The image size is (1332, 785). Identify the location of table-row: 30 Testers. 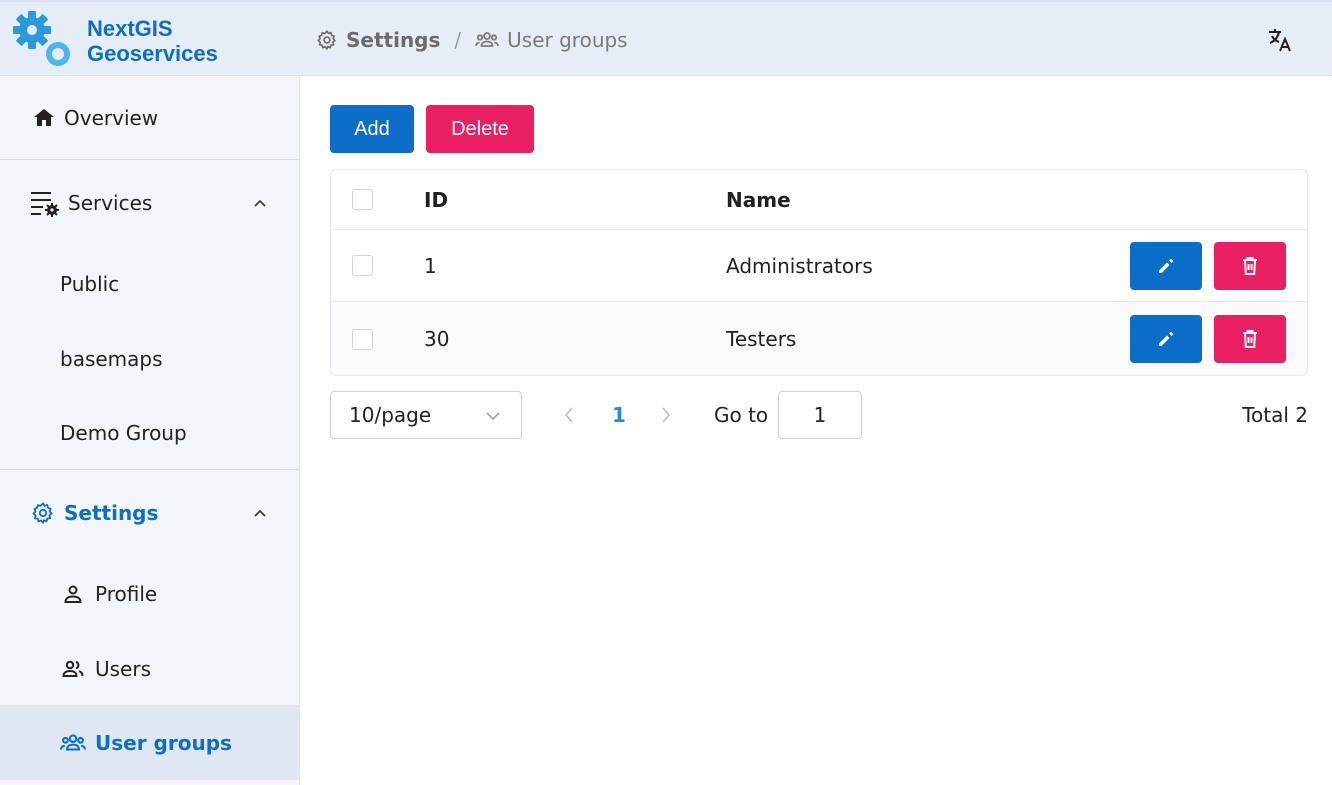
(819, 339).